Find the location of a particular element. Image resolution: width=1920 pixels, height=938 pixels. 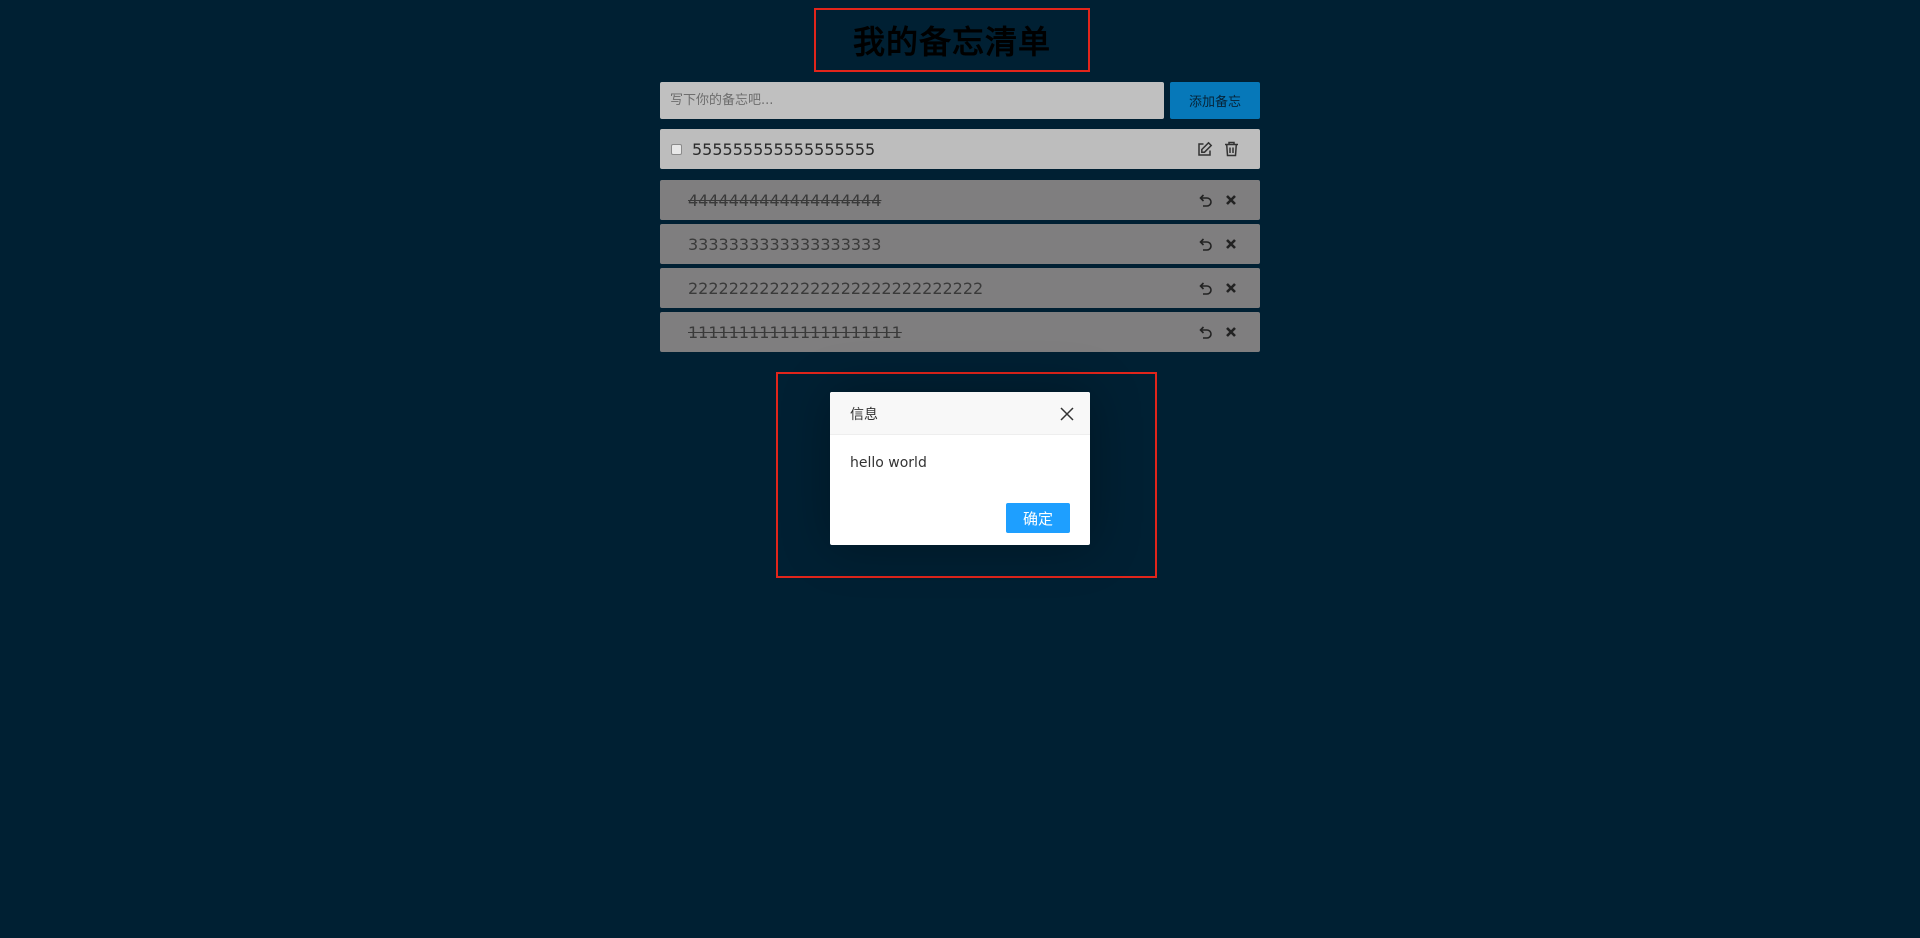

trash-icon is located at coordinates (1231, 149).